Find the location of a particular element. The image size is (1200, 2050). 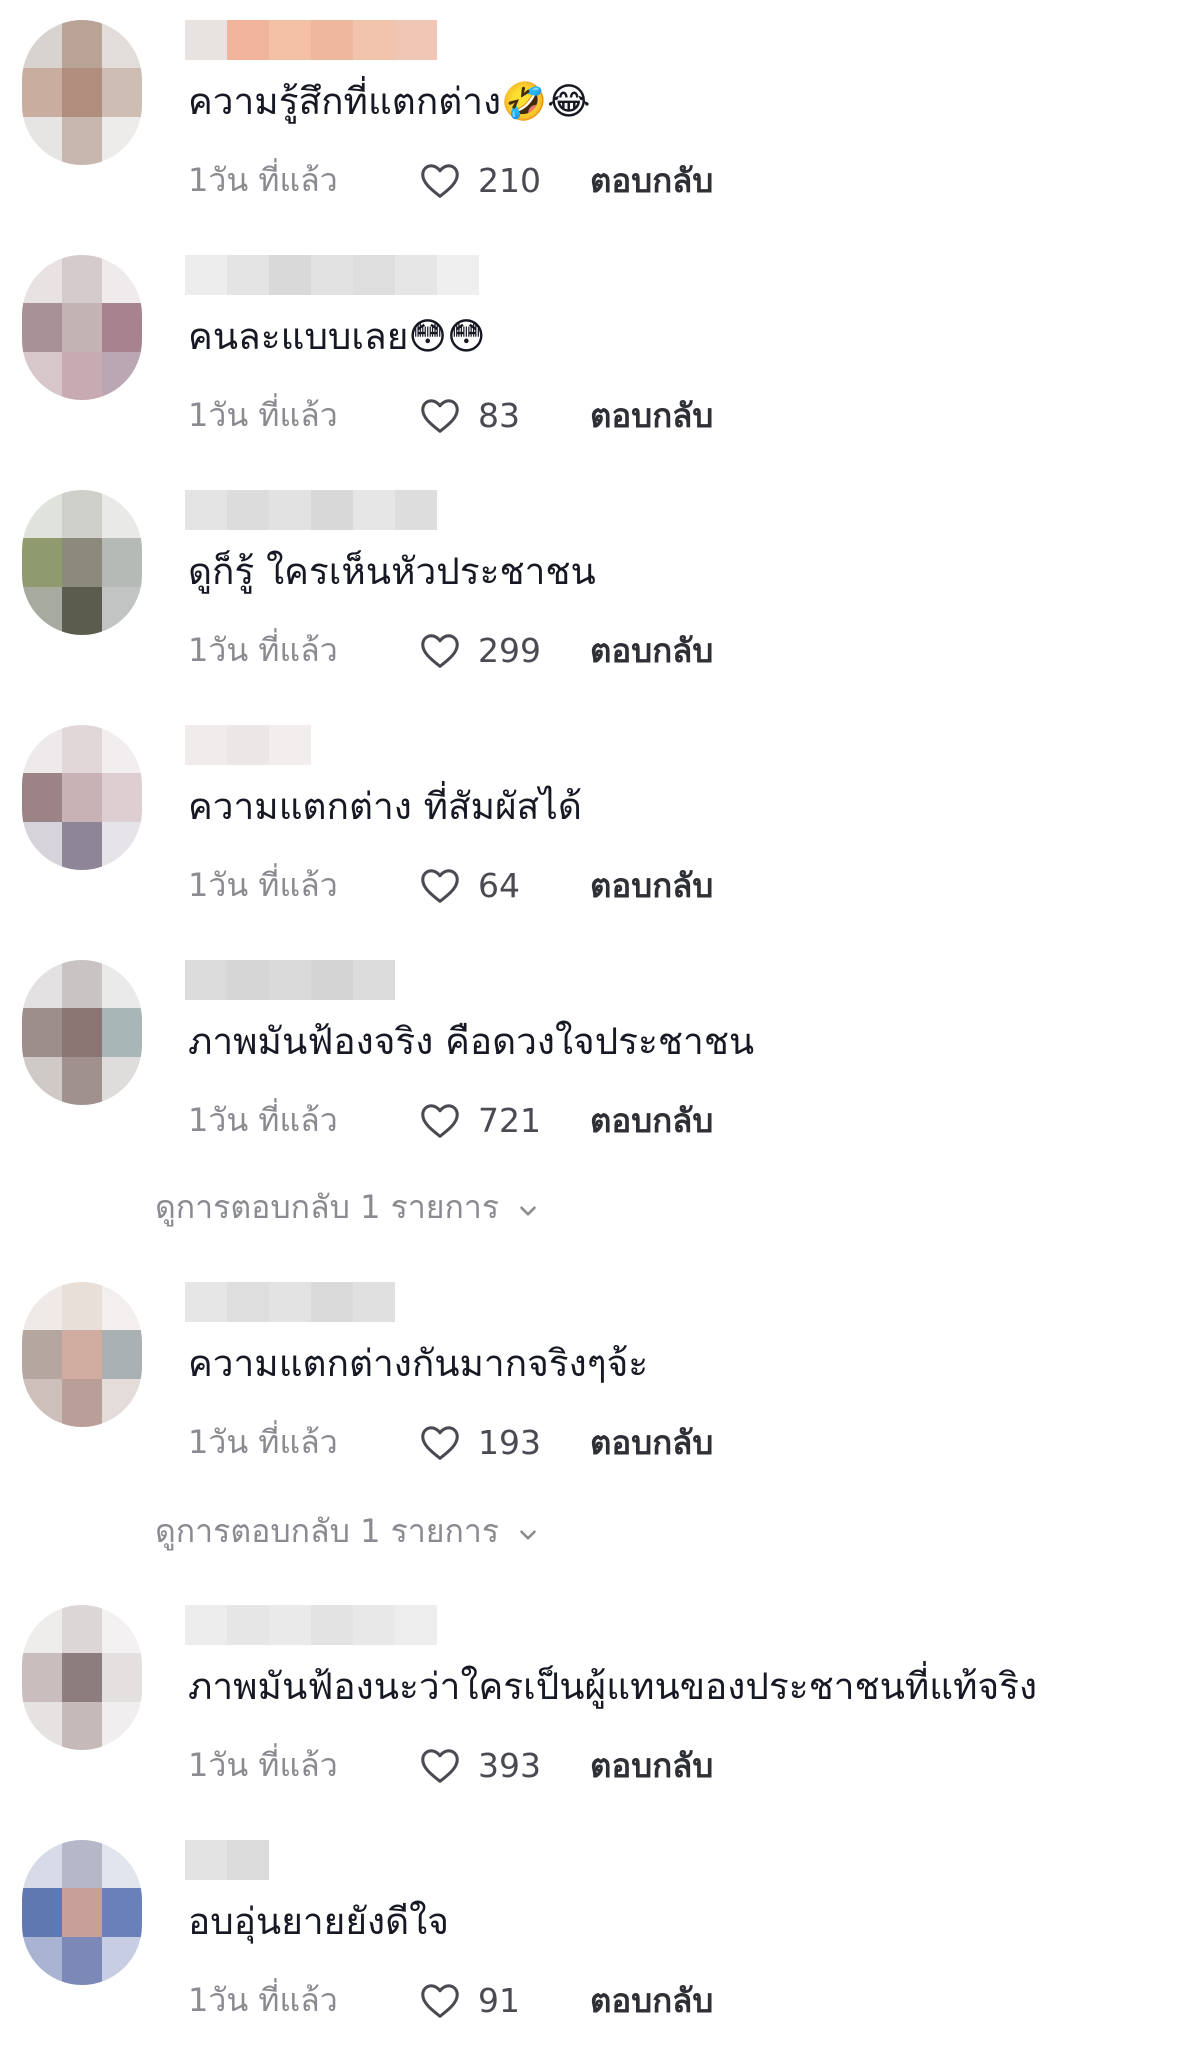

comment-meta: 1วัน ที่แล้ว 193 ตอบกลับ is located at coordinates (450, 1442).